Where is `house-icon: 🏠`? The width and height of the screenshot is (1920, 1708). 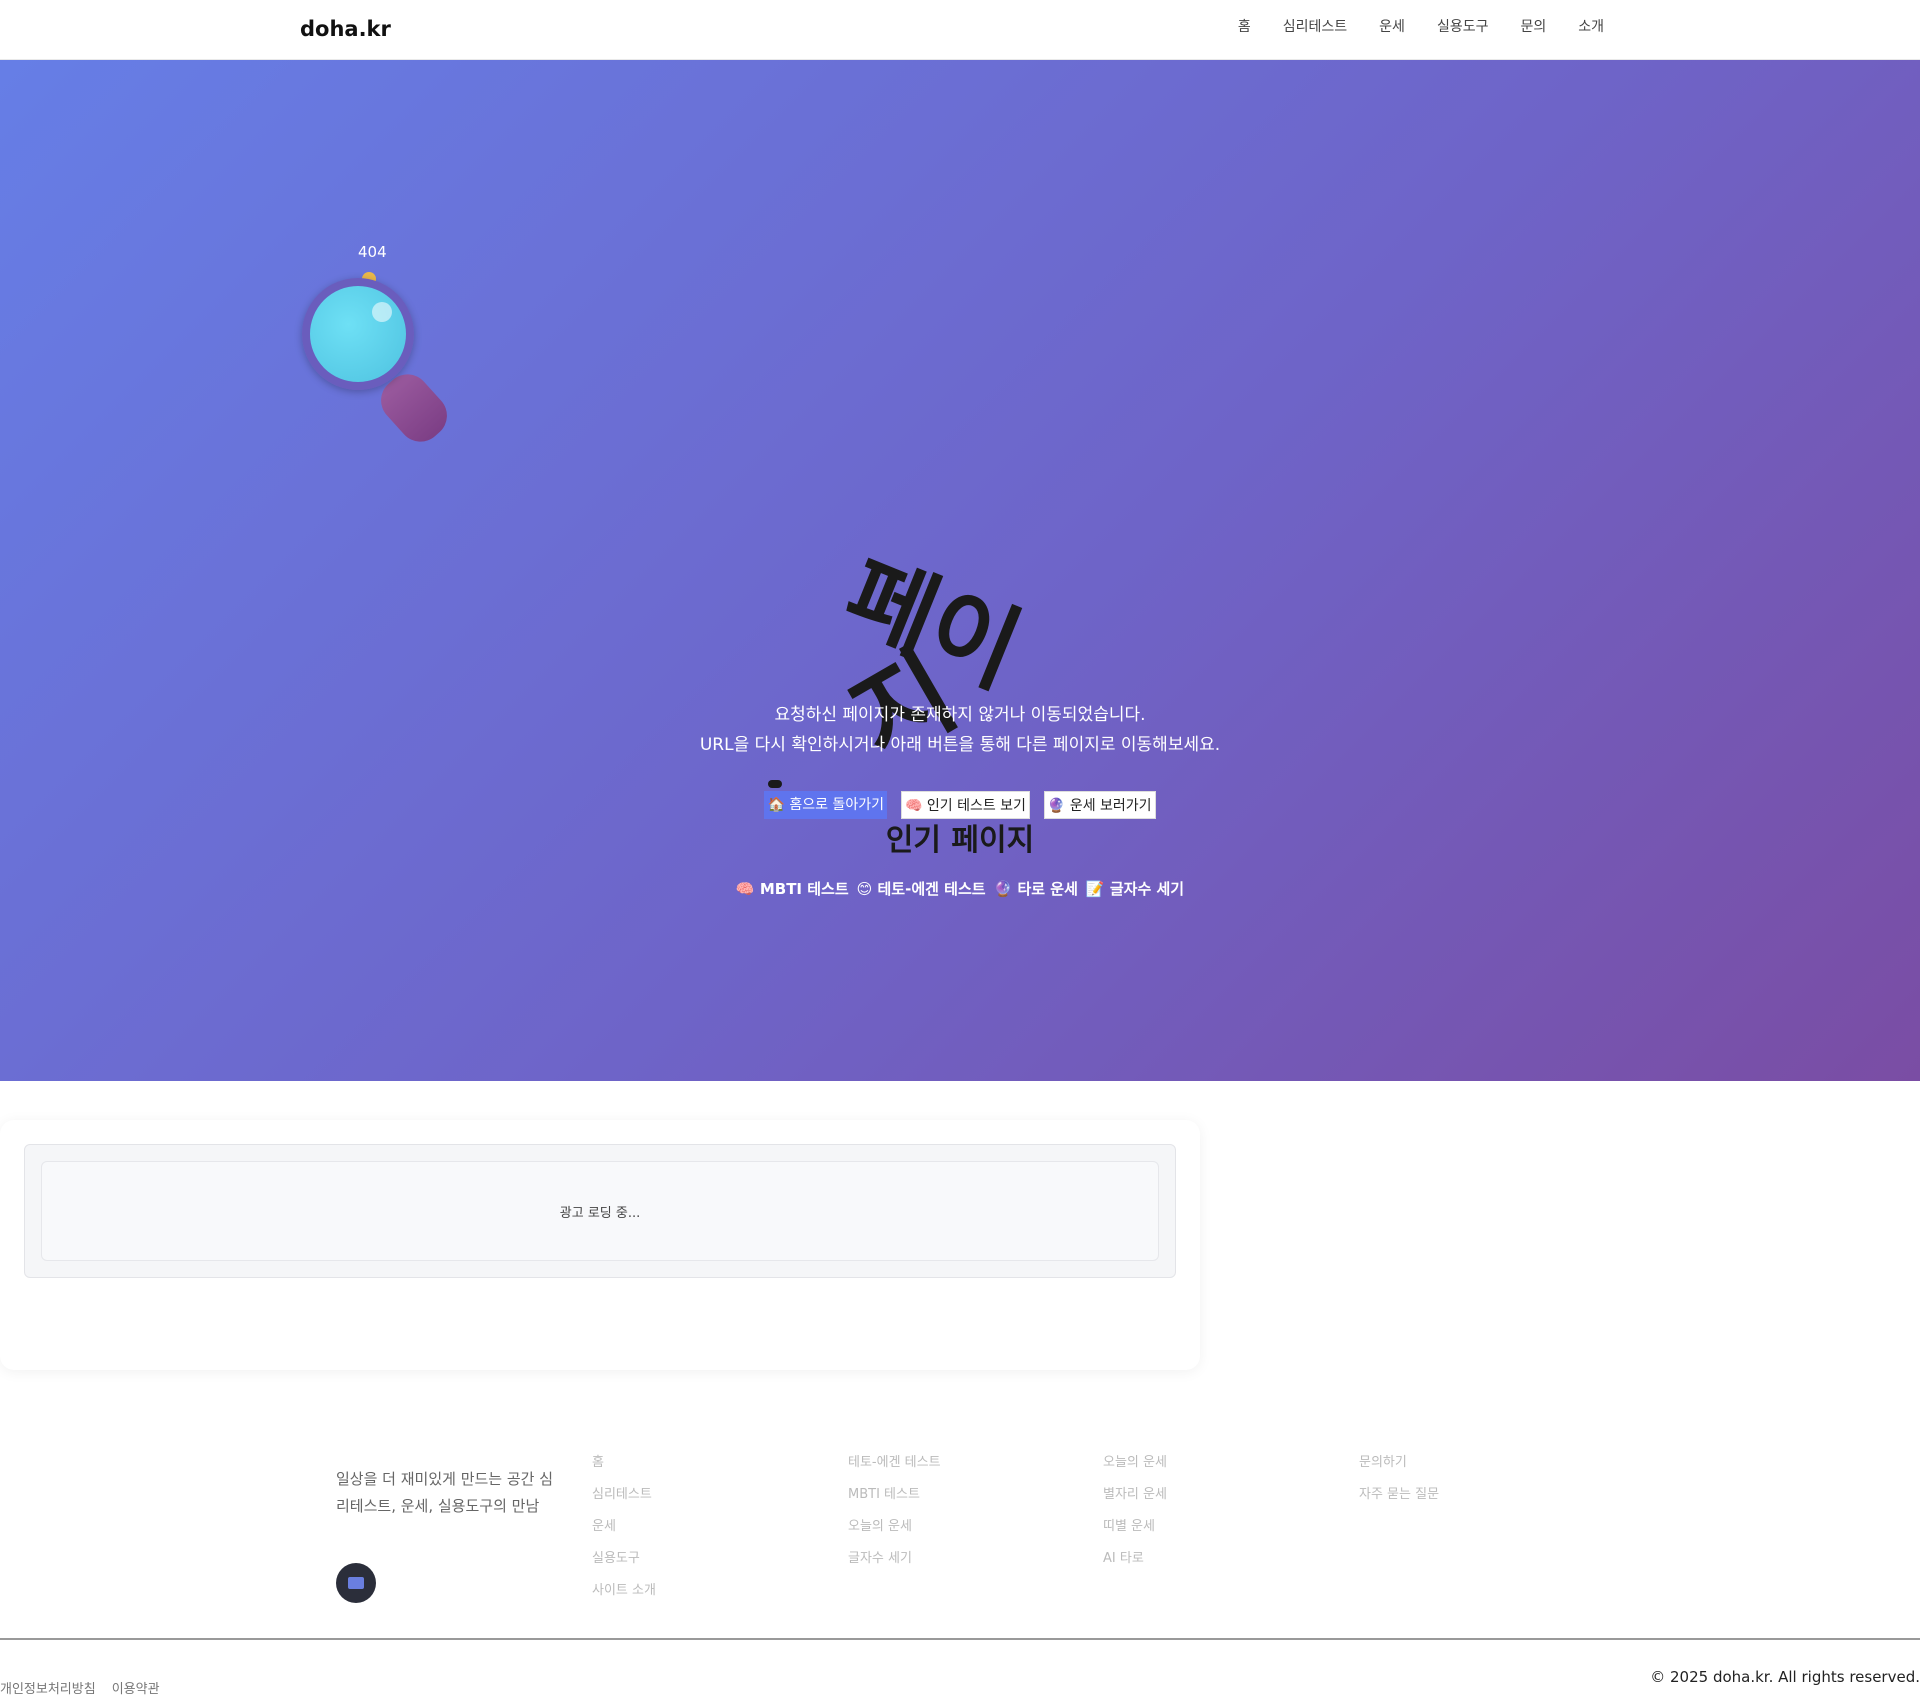 house-icon: 🏠 is located at coordinates (776, 805).